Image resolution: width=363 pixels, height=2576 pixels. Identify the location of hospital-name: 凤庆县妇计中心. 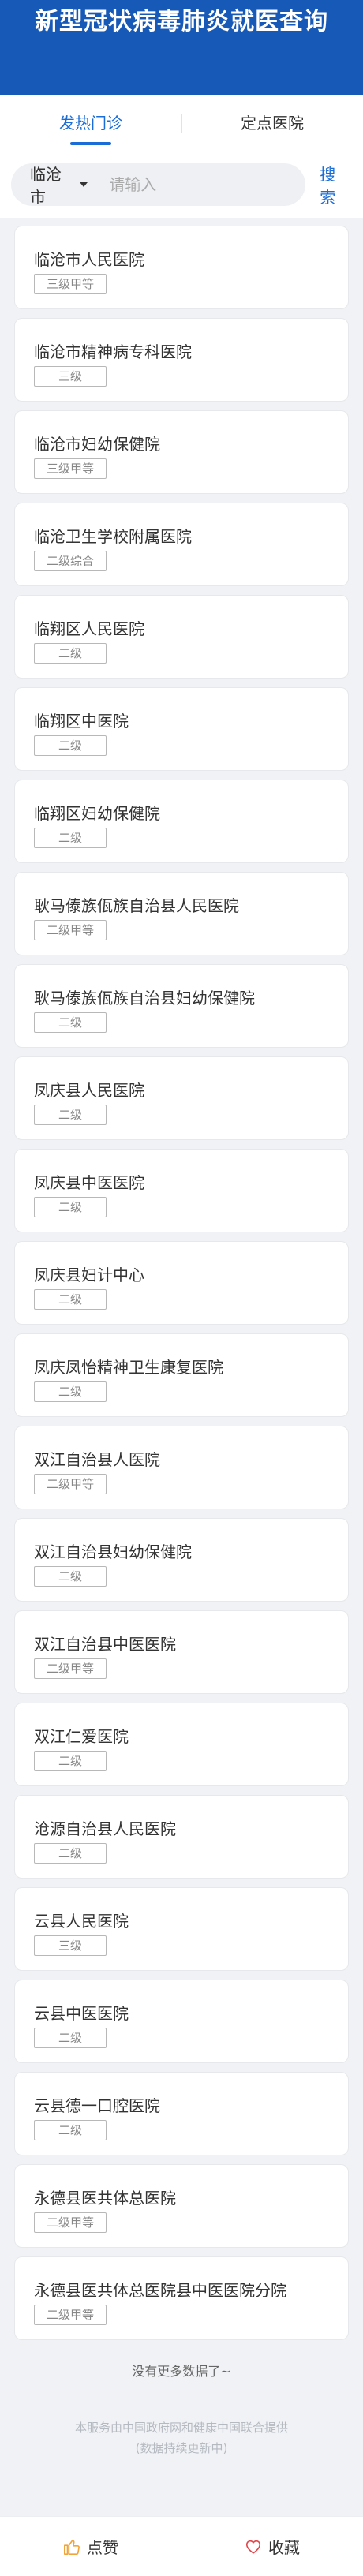
(89, 1275).